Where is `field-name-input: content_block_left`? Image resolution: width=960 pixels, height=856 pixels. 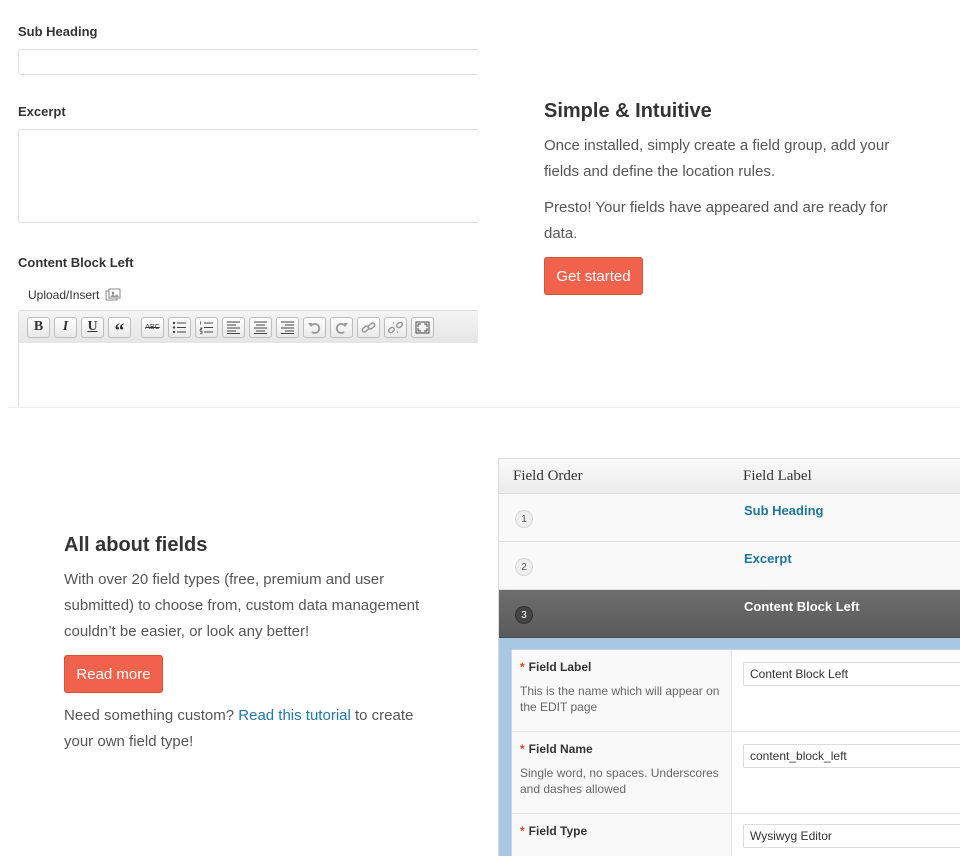
field-name-input: content_block_left is located at coordinates (851, 756).